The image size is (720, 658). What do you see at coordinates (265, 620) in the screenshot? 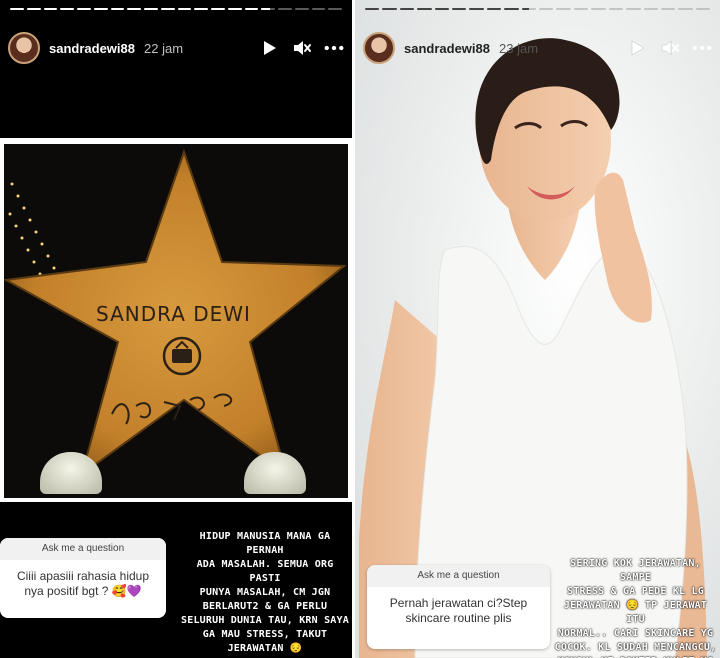
I see `reply-line: SELURUH DUNIA TAU, KRN SAYA` at bounding box center [265, 620].